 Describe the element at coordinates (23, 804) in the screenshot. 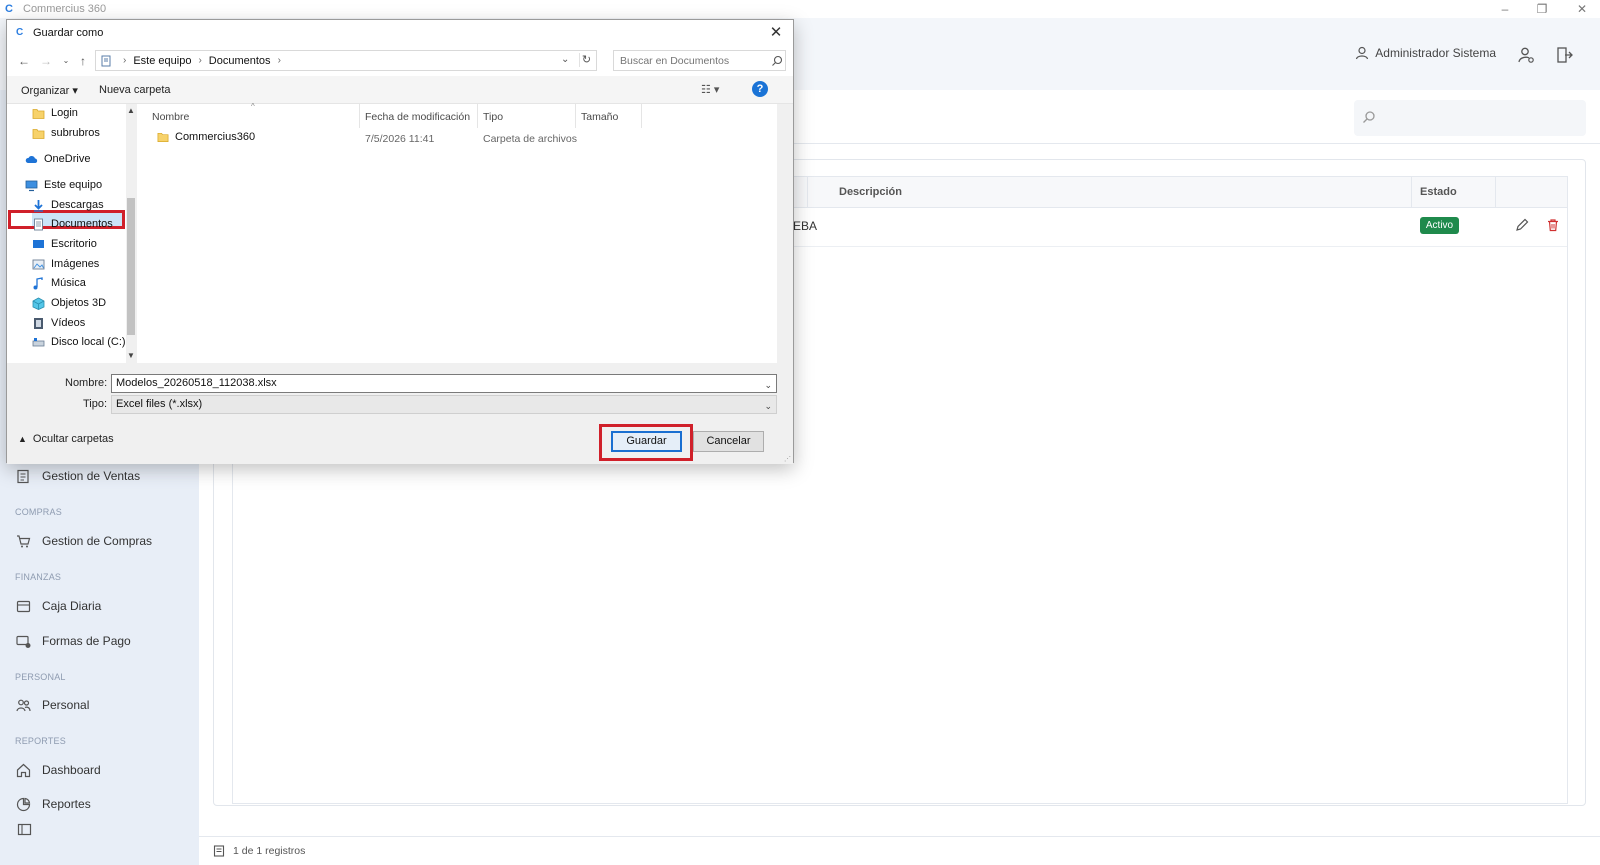

I see `reports-icon` at that location.